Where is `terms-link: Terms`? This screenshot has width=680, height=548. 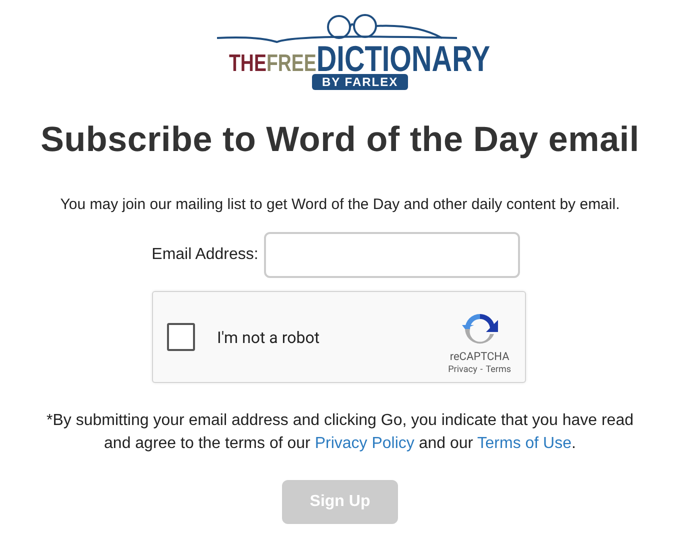 terms-link: Terms is located at coordinates (498, 369).